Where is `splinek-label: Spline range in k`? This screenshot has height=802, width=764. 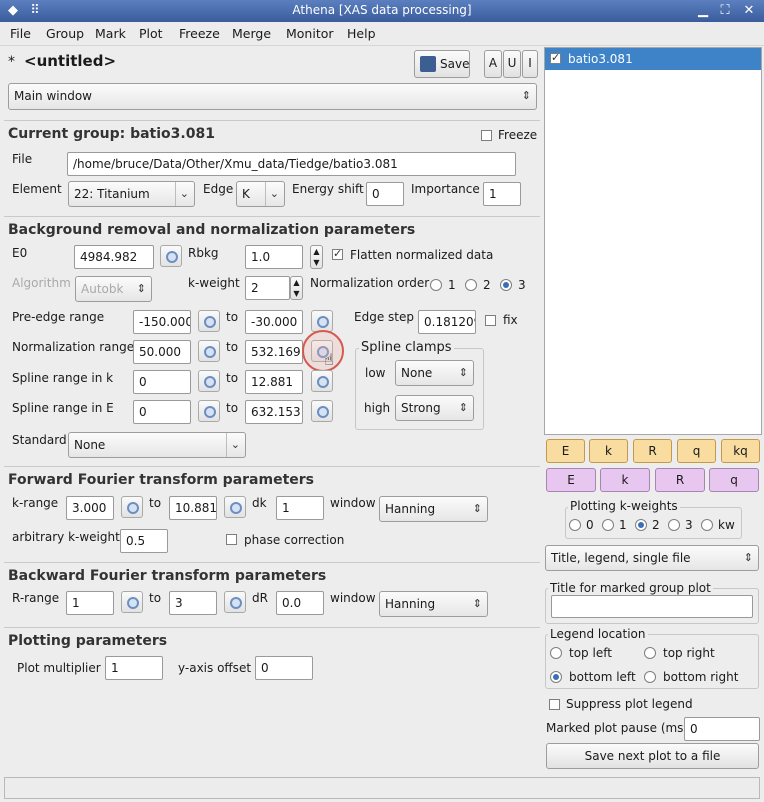
splinek-label: Spline range in k is located at coordinates (63, 378).